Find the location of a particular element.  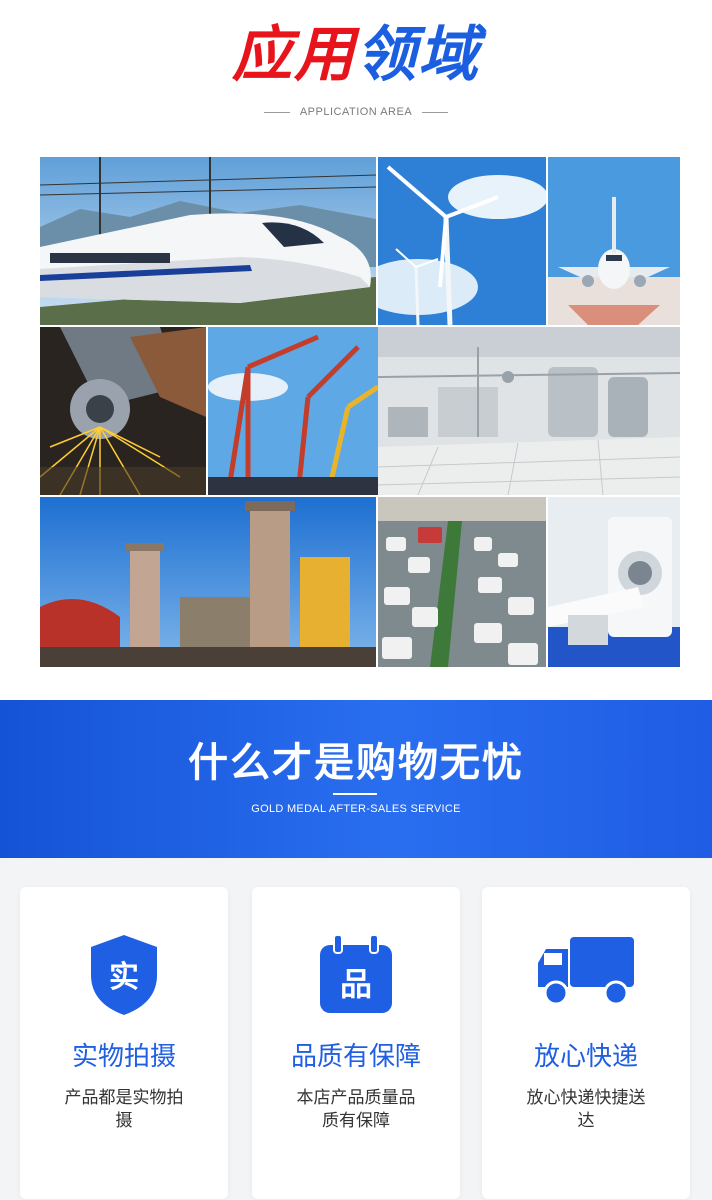

shield-icon: 实 is located at coordinates (124, 977).